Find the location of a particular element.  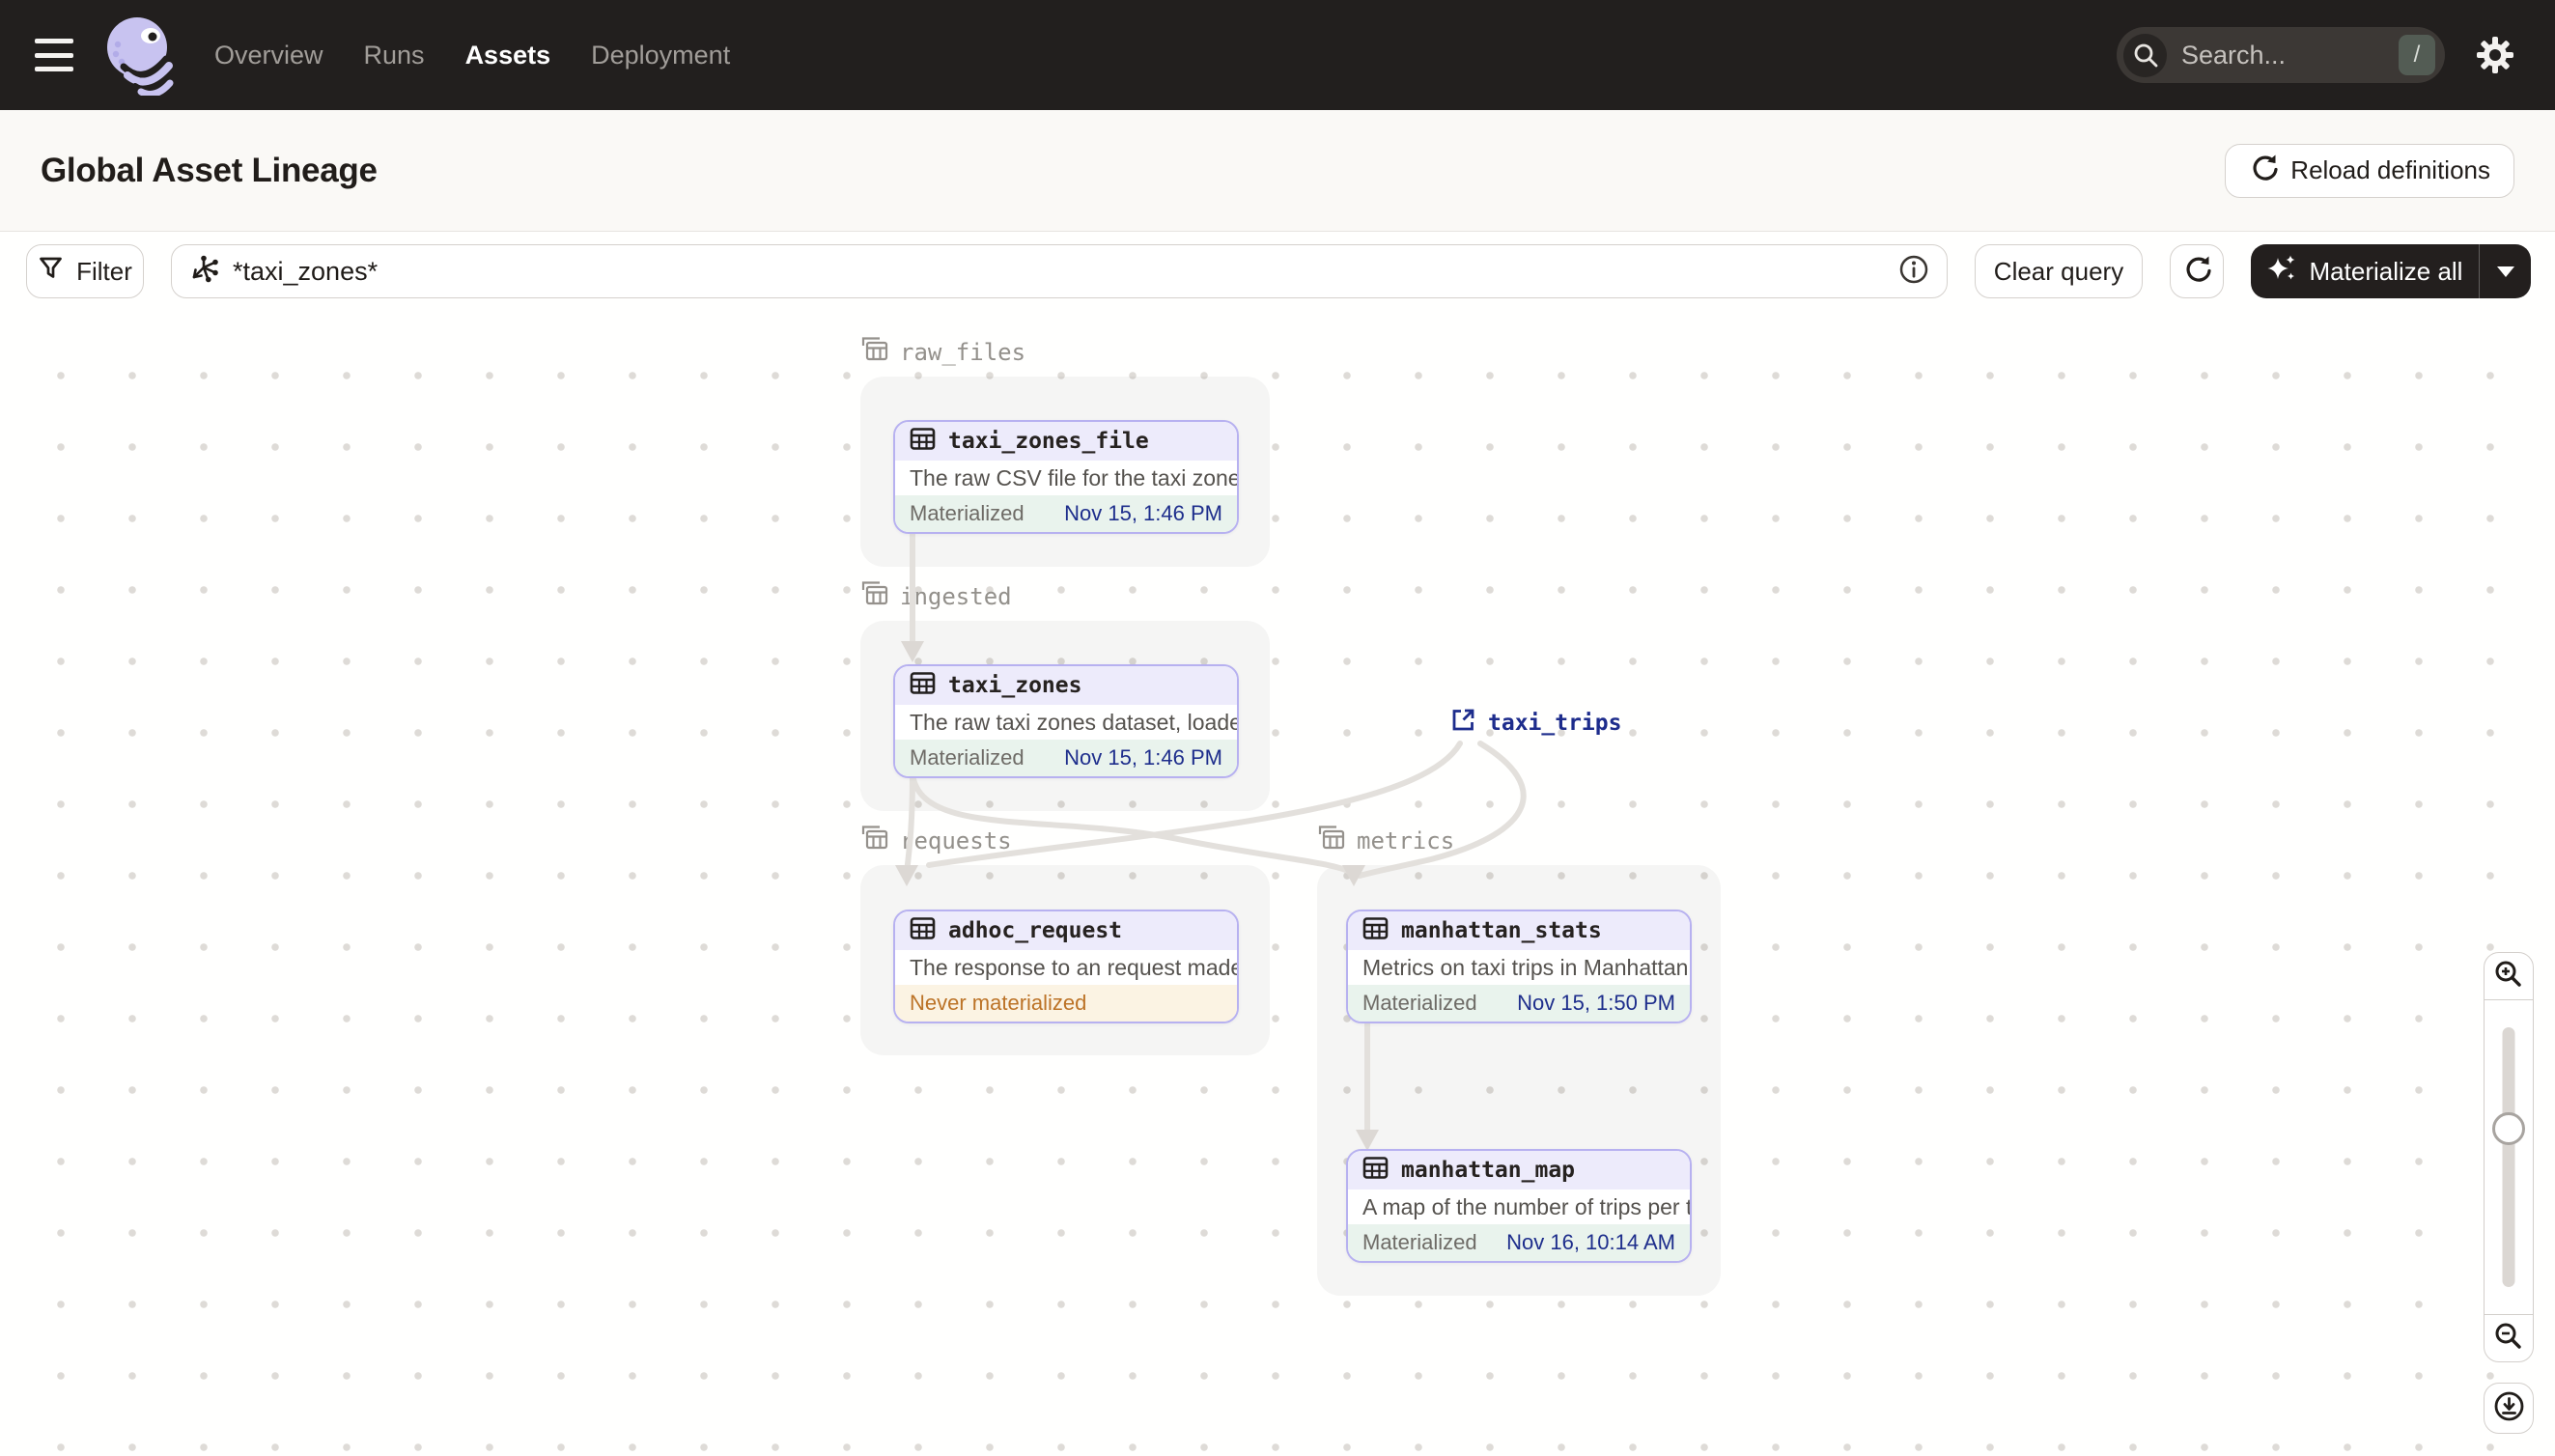

caret-down-icon is located at coordinates (2505, 276).